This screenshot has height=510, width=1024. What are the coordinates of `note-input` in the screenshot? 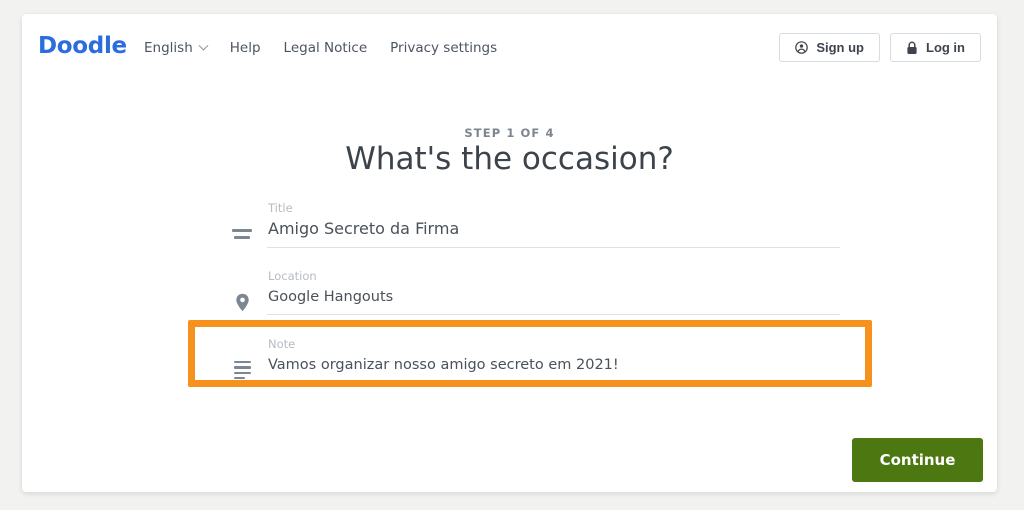 It's located at (553, 368).